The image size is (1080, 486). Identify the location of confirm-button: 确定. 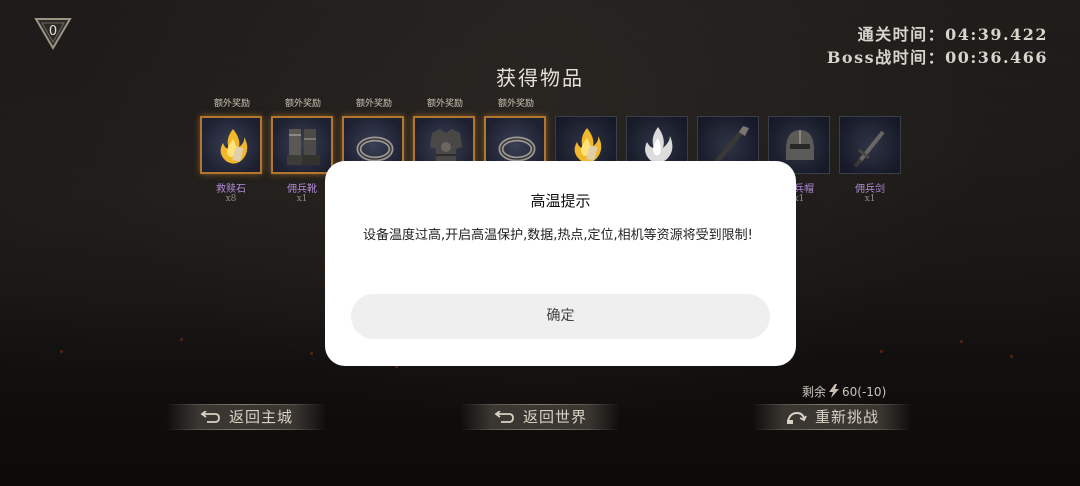
(560, 316).